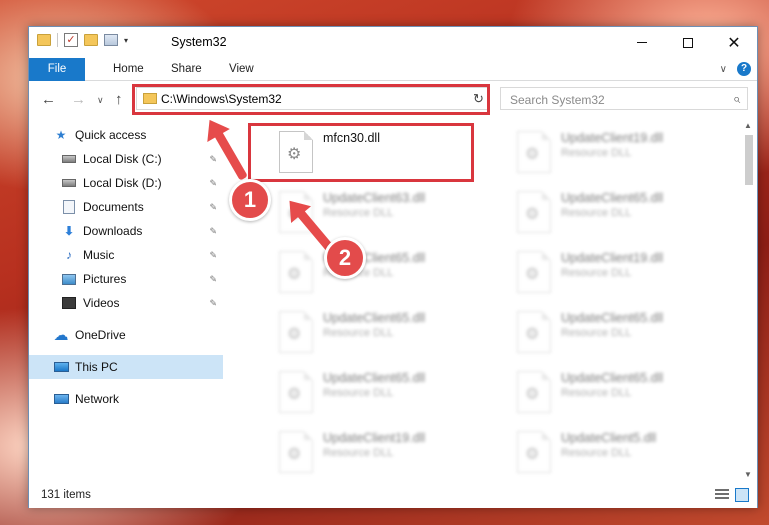 The width and height of the screenshot is (769, 525). Describe the element at coordinates (142, 159) in the screenshot. I see `sidebar-item-local-disk-c: Local Disk (C:) ✎` at that location.